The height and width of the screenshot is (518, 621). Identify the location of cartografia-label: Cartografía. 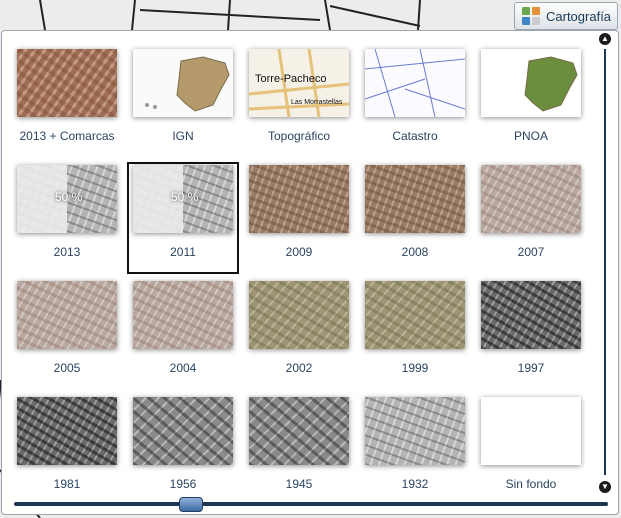
(579, 16).